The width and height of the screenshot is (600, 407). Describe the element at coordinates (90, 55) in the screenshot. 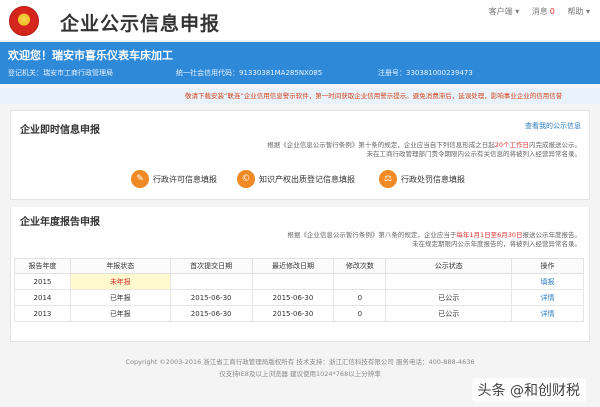

I see `welcome-text: 欢迎您！瑞安市喜乐仪表车床加工` at that location.